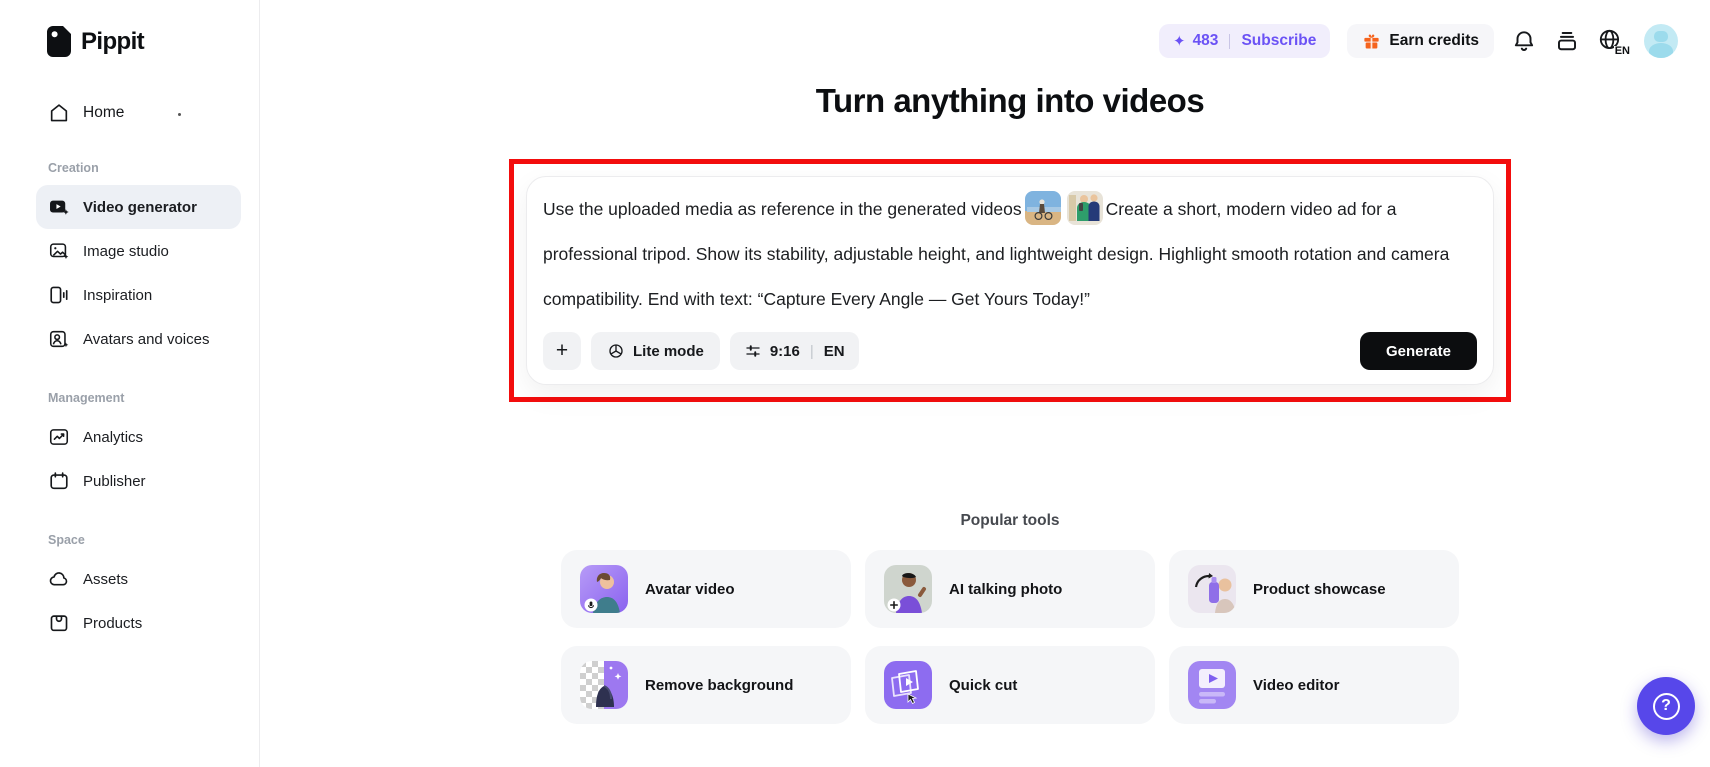 The height and width of the screenshot is (767, 1710). Describe the element at coordinates (690, 589) in the screenshot. I see `tool-label: Avatar video` at that location.